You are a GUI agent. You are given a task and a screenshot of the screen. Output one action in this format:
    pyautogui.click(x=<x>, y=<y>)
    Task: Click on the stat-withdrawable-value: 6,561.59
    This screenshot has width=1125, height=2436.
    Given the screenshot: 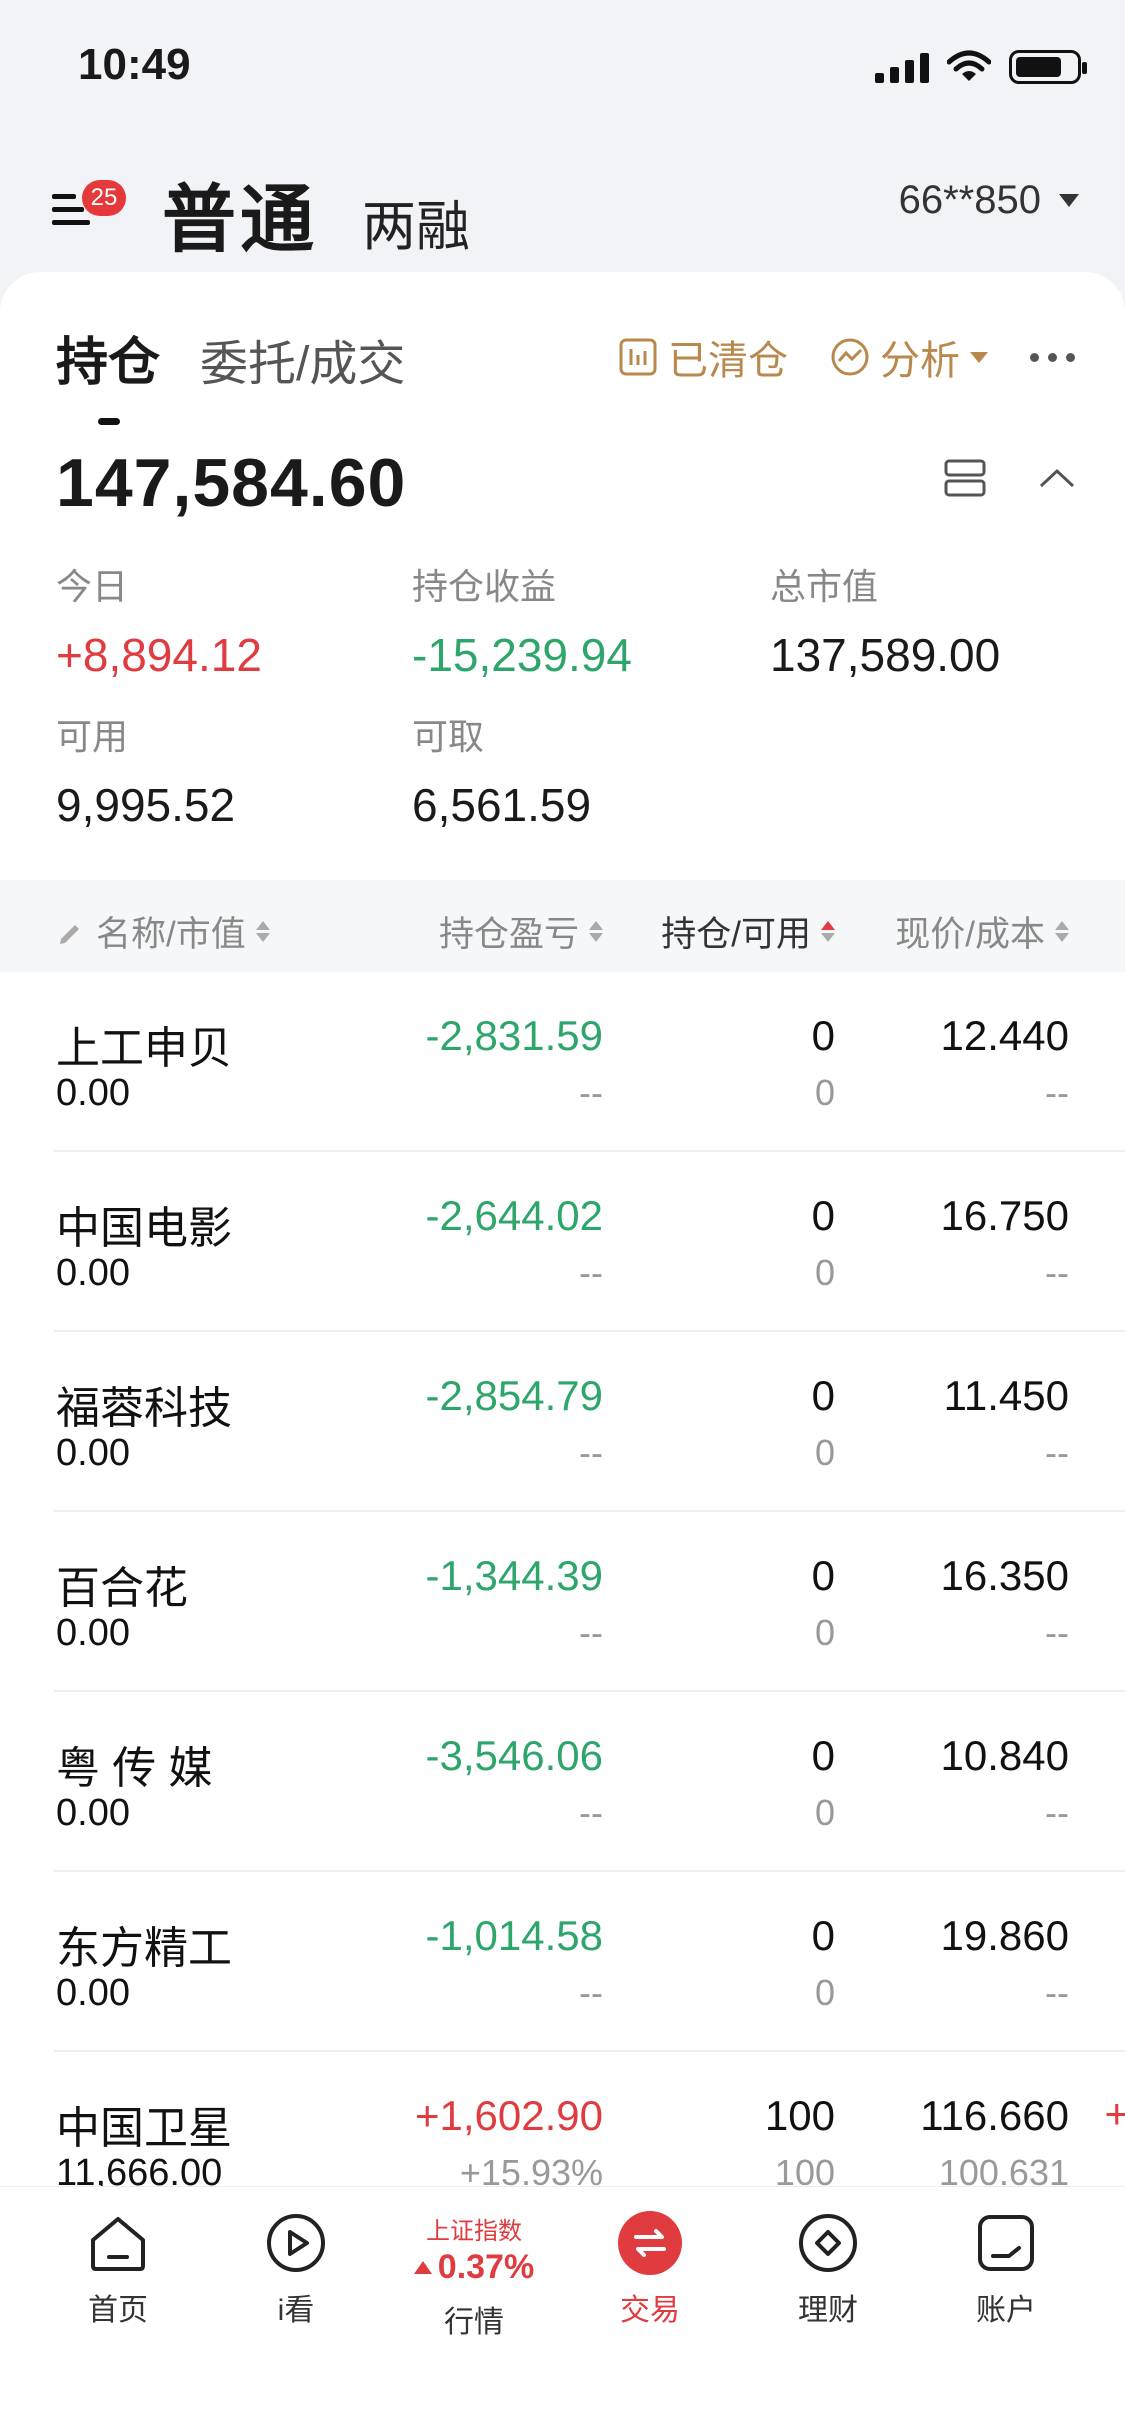 What is the action you would take?
    pyautogui.click(x=502, y=805)
    